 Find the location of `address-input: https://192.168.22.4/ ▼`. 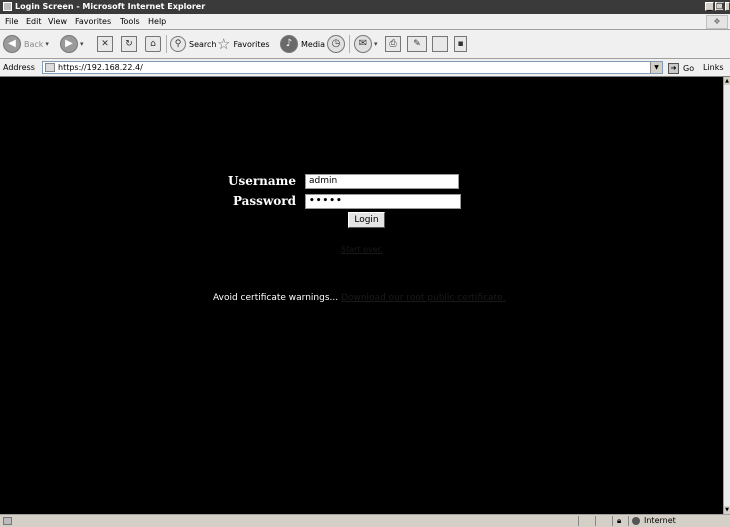

address-input: https://192.168.22.4/ ▼ is located at coordinates (352, 67).